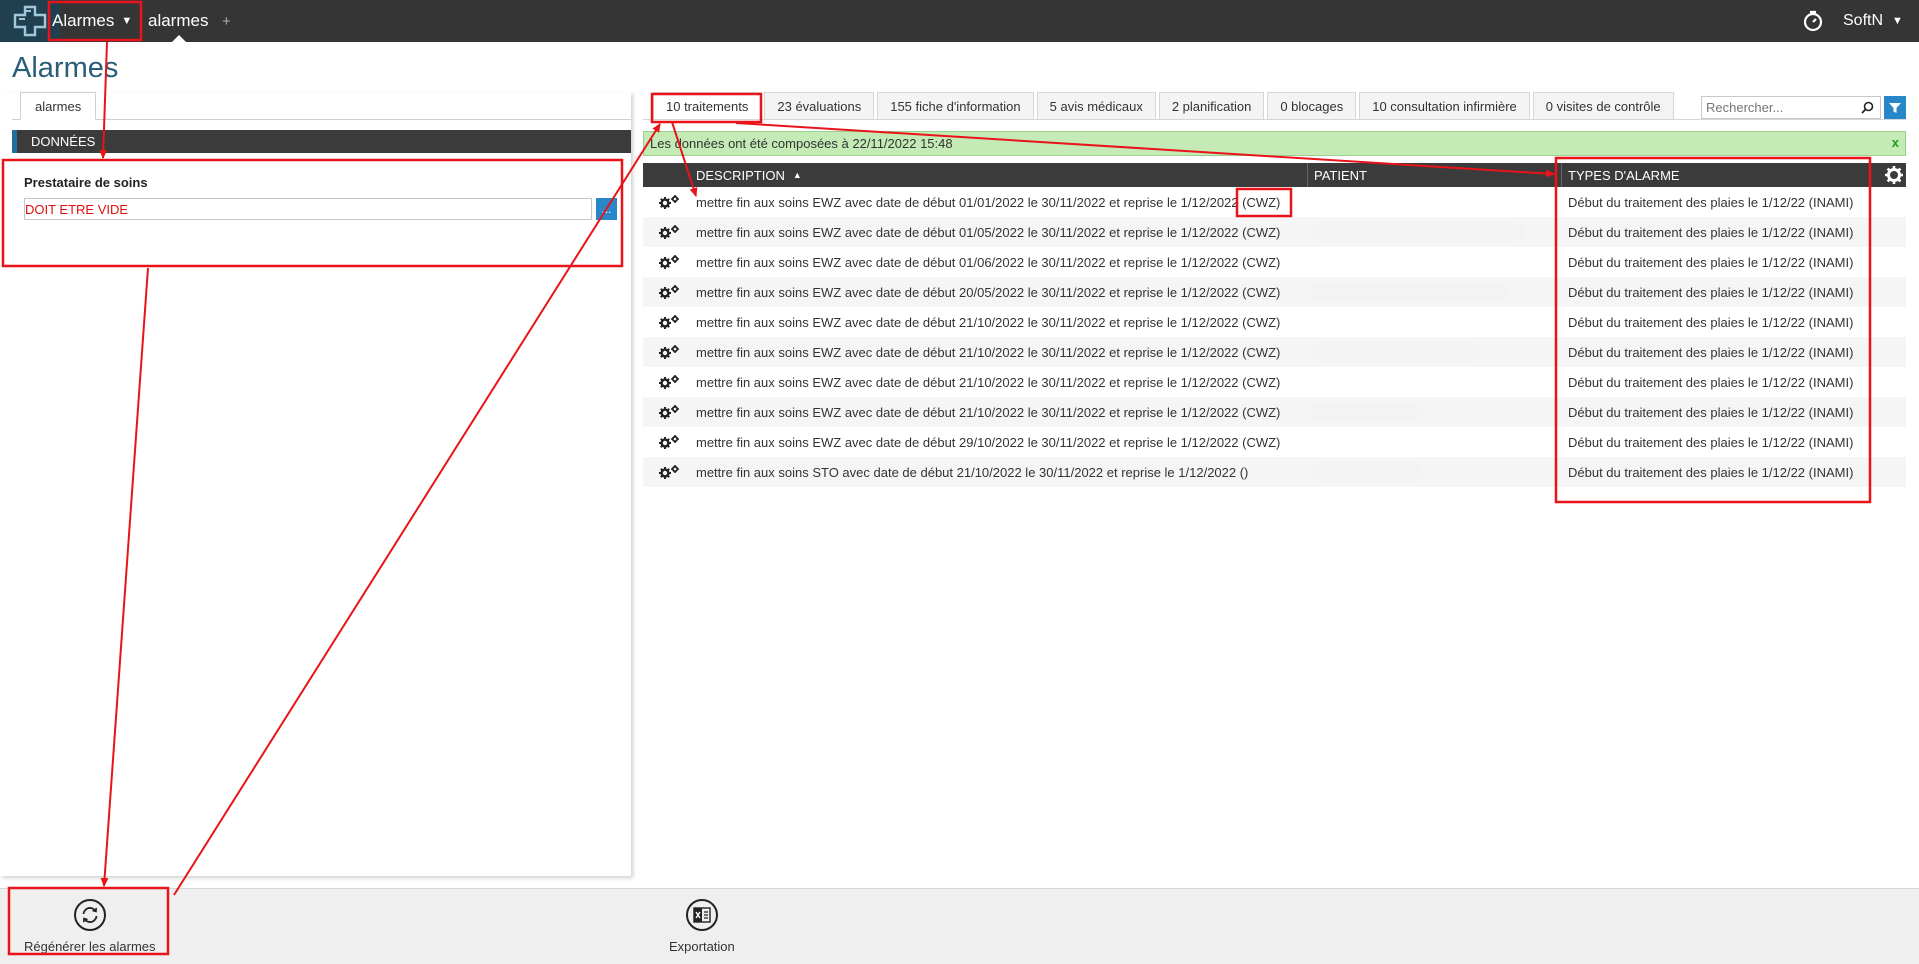 This screenshot has height=964, width=1919. I want to click on column-header-patient: PATIENT, so click(1434, 175).